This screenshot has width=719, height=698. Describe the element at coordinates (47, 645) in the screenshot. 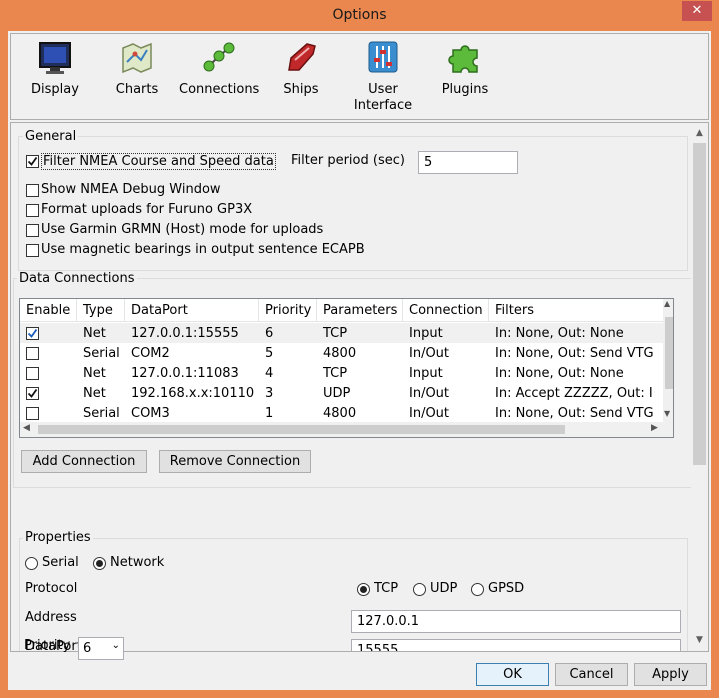

I see `priority-label: Priority` at that location.